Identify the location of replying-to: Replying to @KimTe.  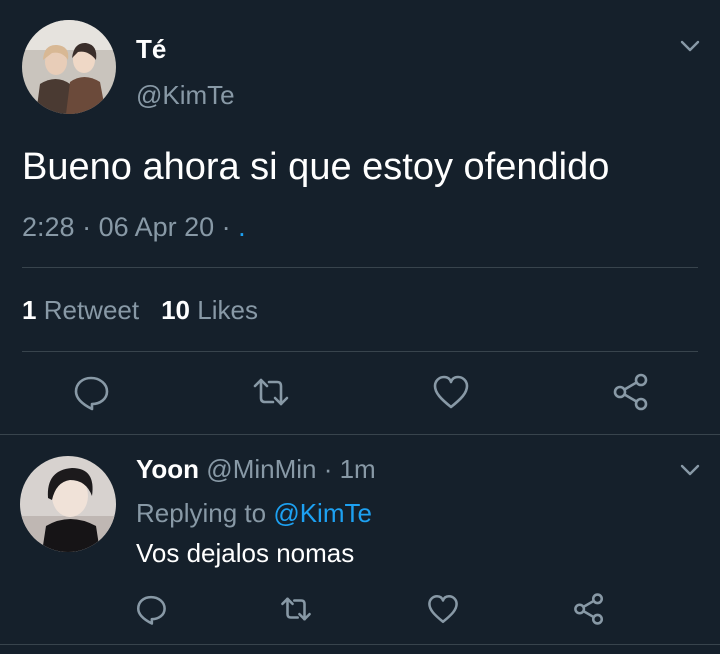
(254, 513).